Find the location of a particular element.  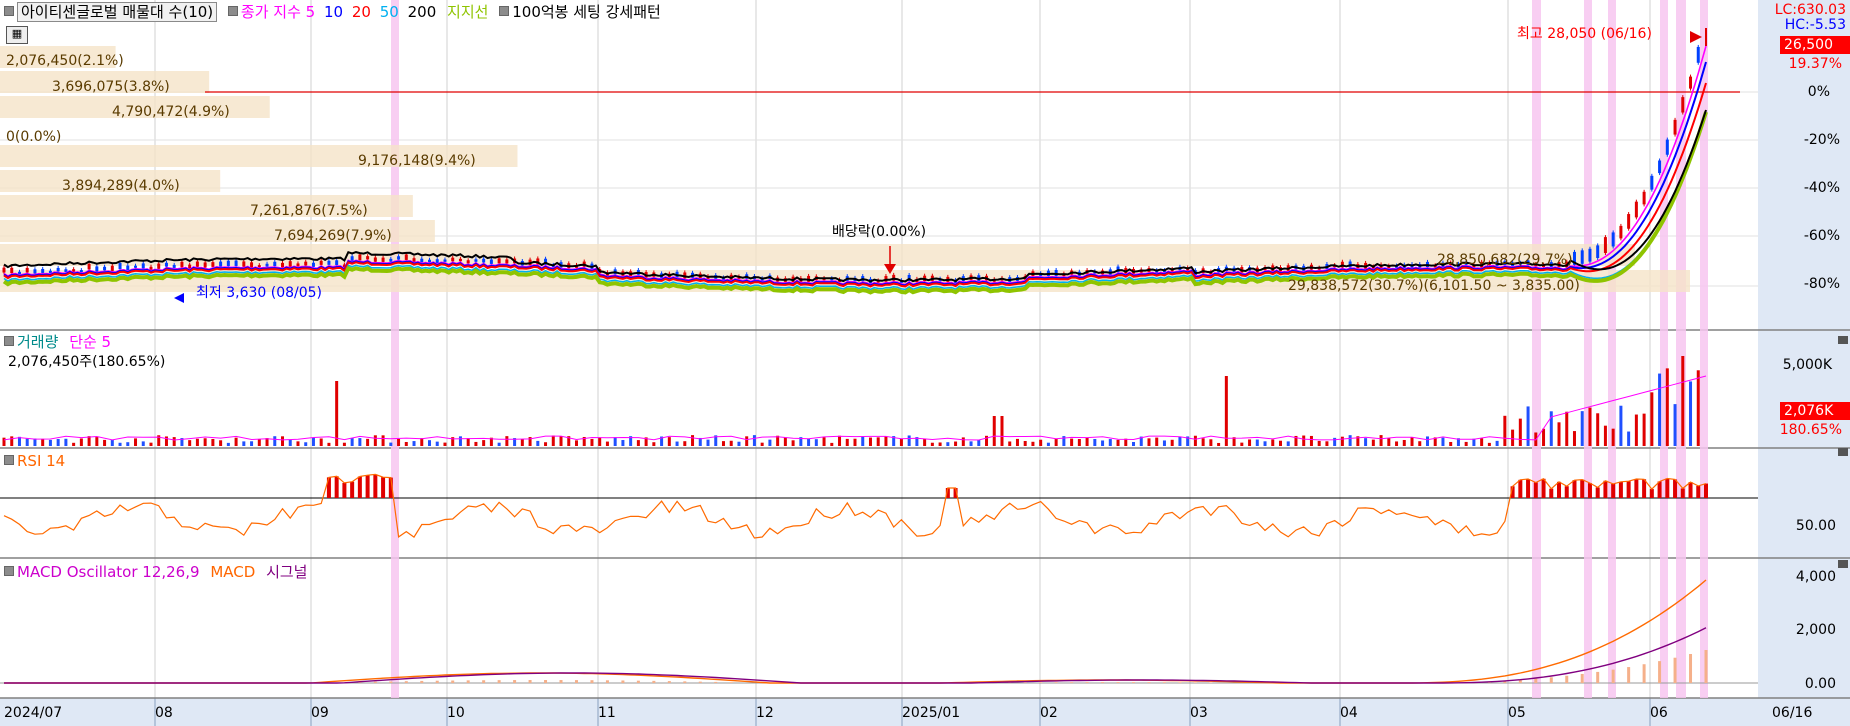

volume-profile-label: 7,261,876(7.5%) is located at coordinates (309, 211).